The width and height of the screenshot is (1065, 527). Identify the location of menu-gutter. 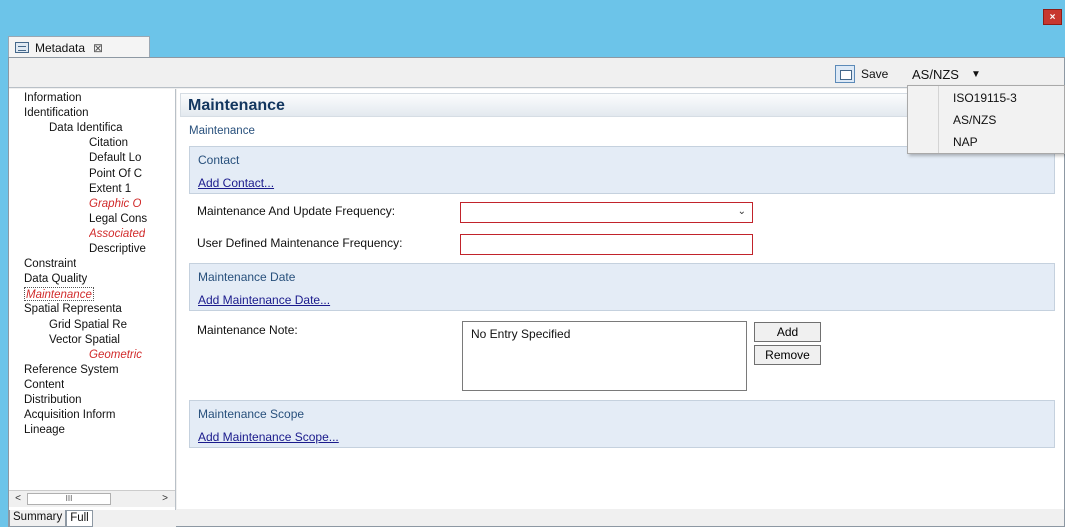
(923, 119).